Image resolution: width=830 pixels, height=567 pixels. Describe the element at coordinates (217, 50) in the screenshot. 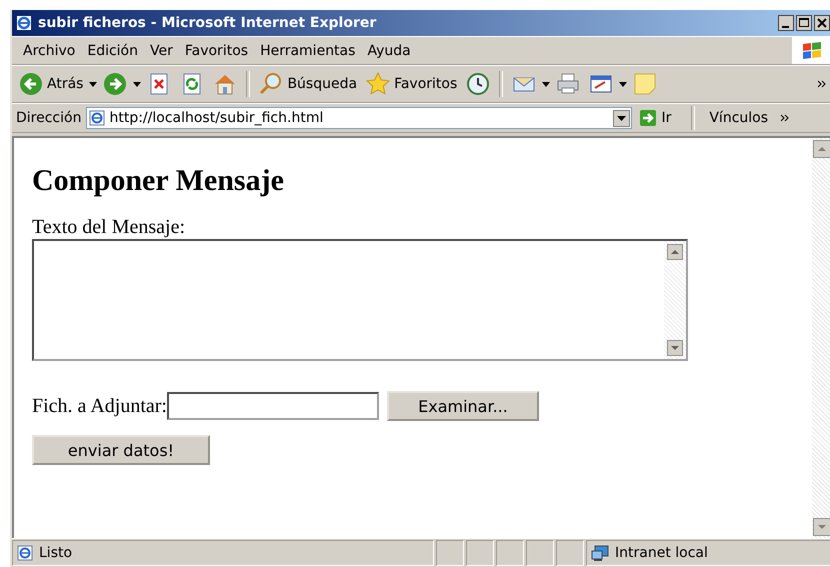

I see `menu-item: Favoritos` at that location.